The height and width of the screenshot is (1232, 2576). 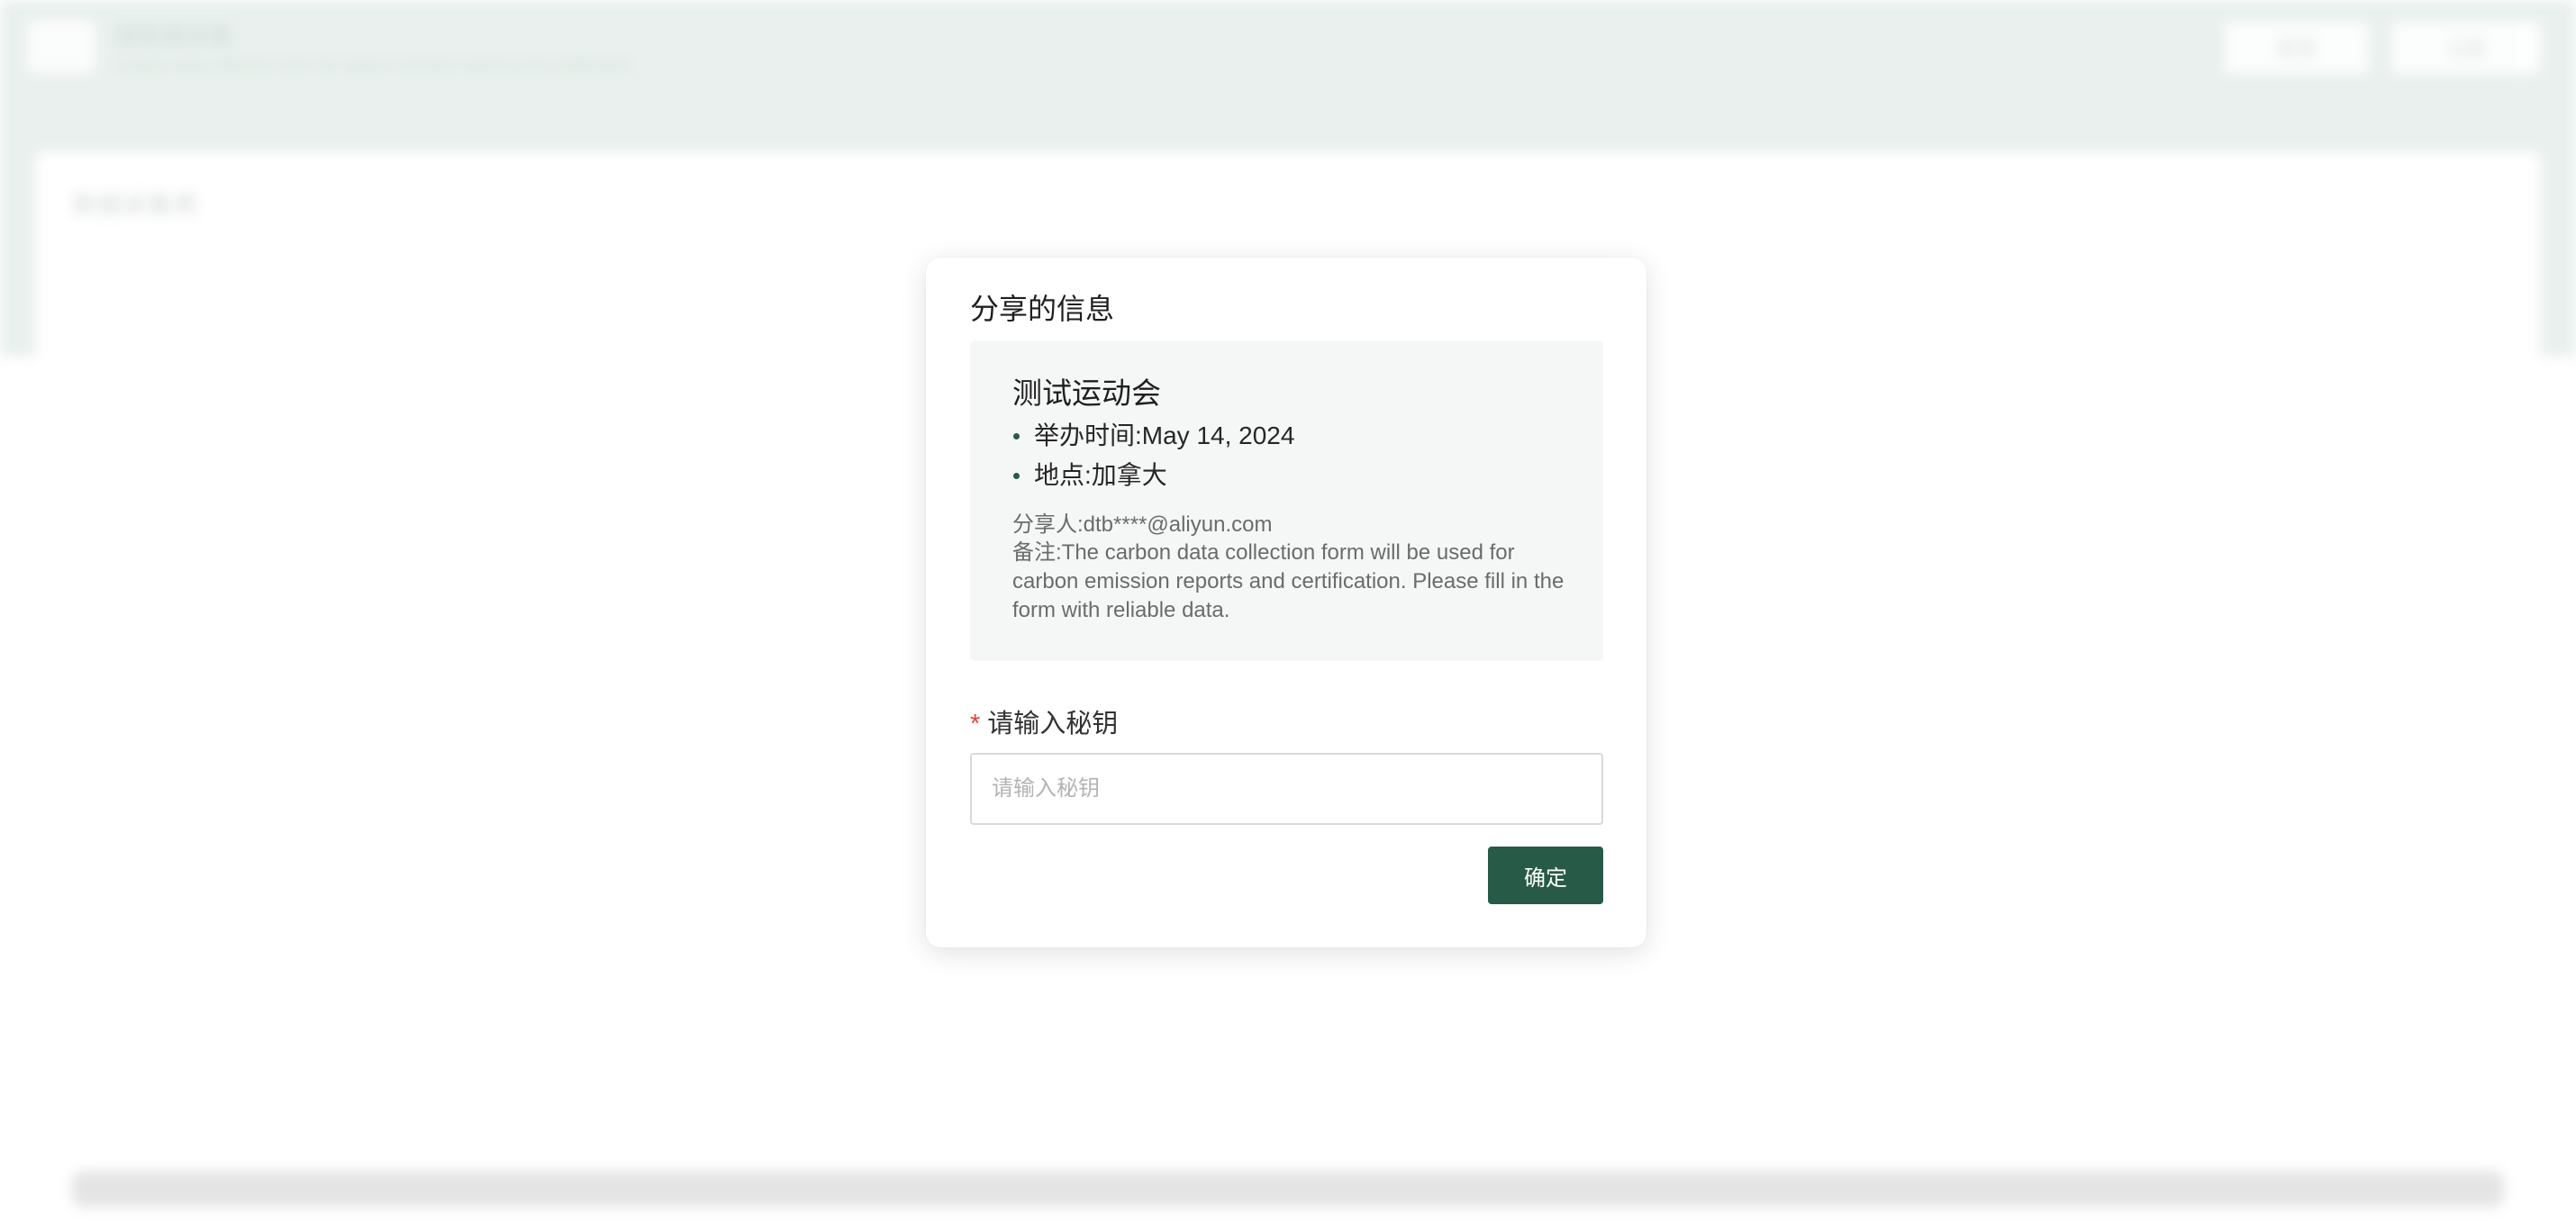 I want to click on secret-key-label: * 请输入秘钥, so click(x=1044, y=721).